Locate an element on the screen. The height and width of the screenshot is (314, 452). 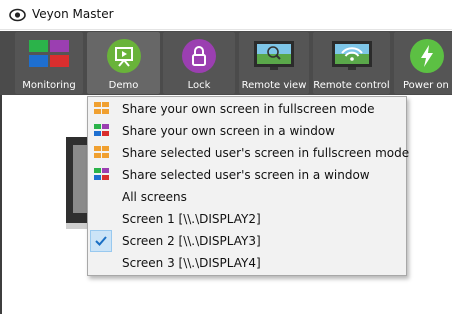
demo-button: Demo is located at coordinates (123, 63).